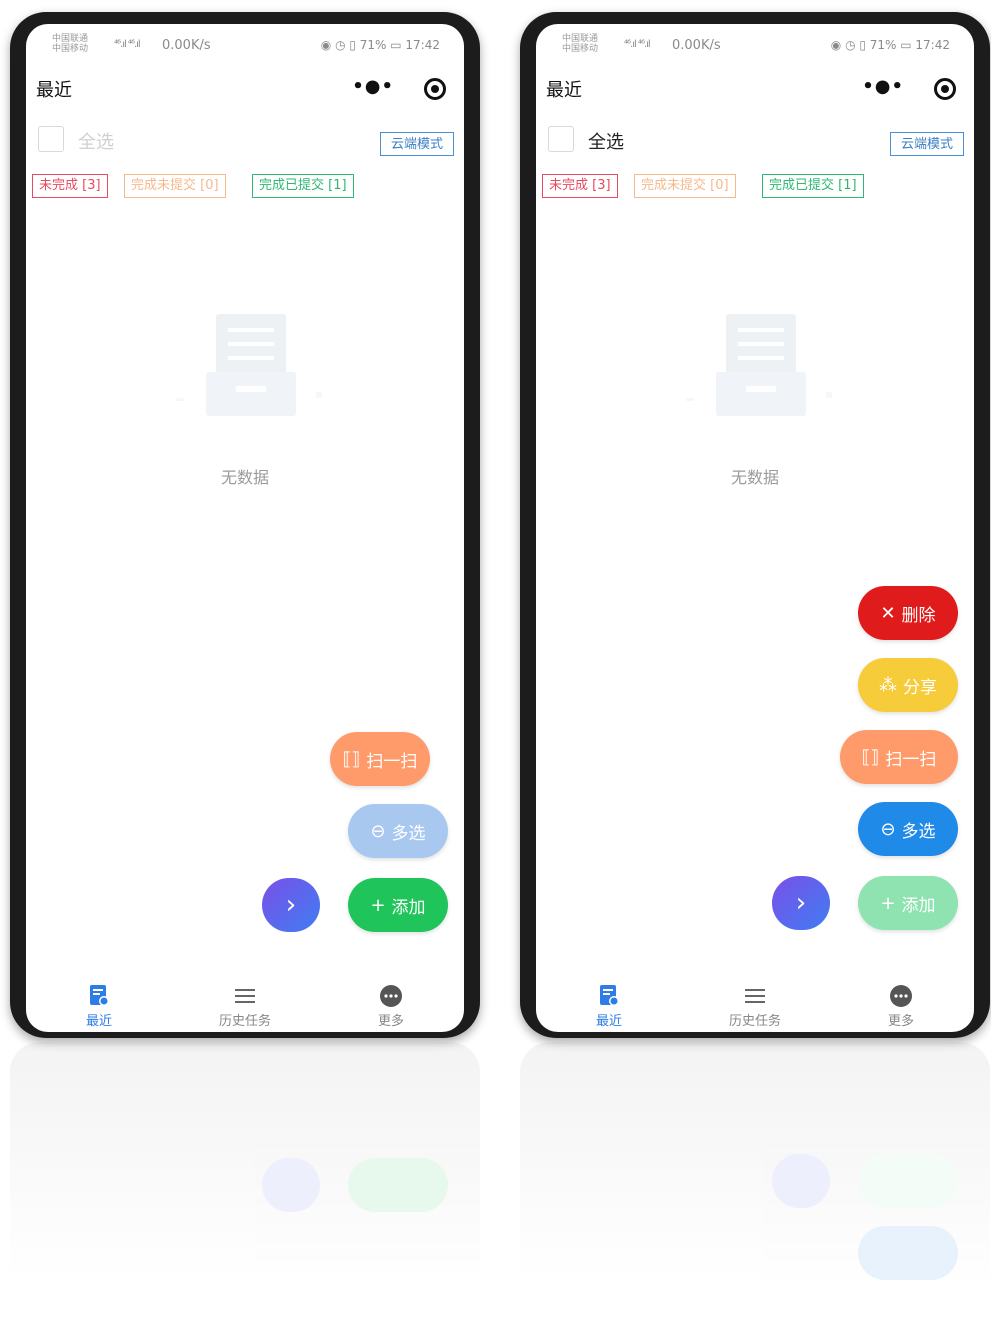 The width and height of the screenshot is (991, 1322). I want to click on share-button: ⁂ 分享, so click(908, 685).